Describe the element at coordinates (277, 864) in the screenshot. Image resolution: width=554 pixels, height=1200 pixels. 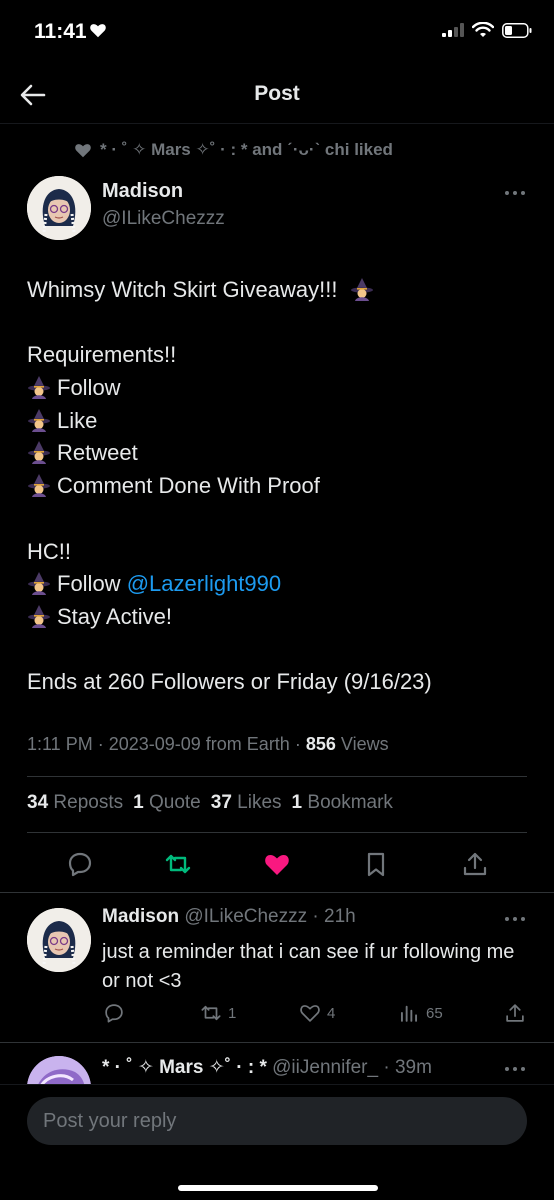
I see `like-icon` at that location.